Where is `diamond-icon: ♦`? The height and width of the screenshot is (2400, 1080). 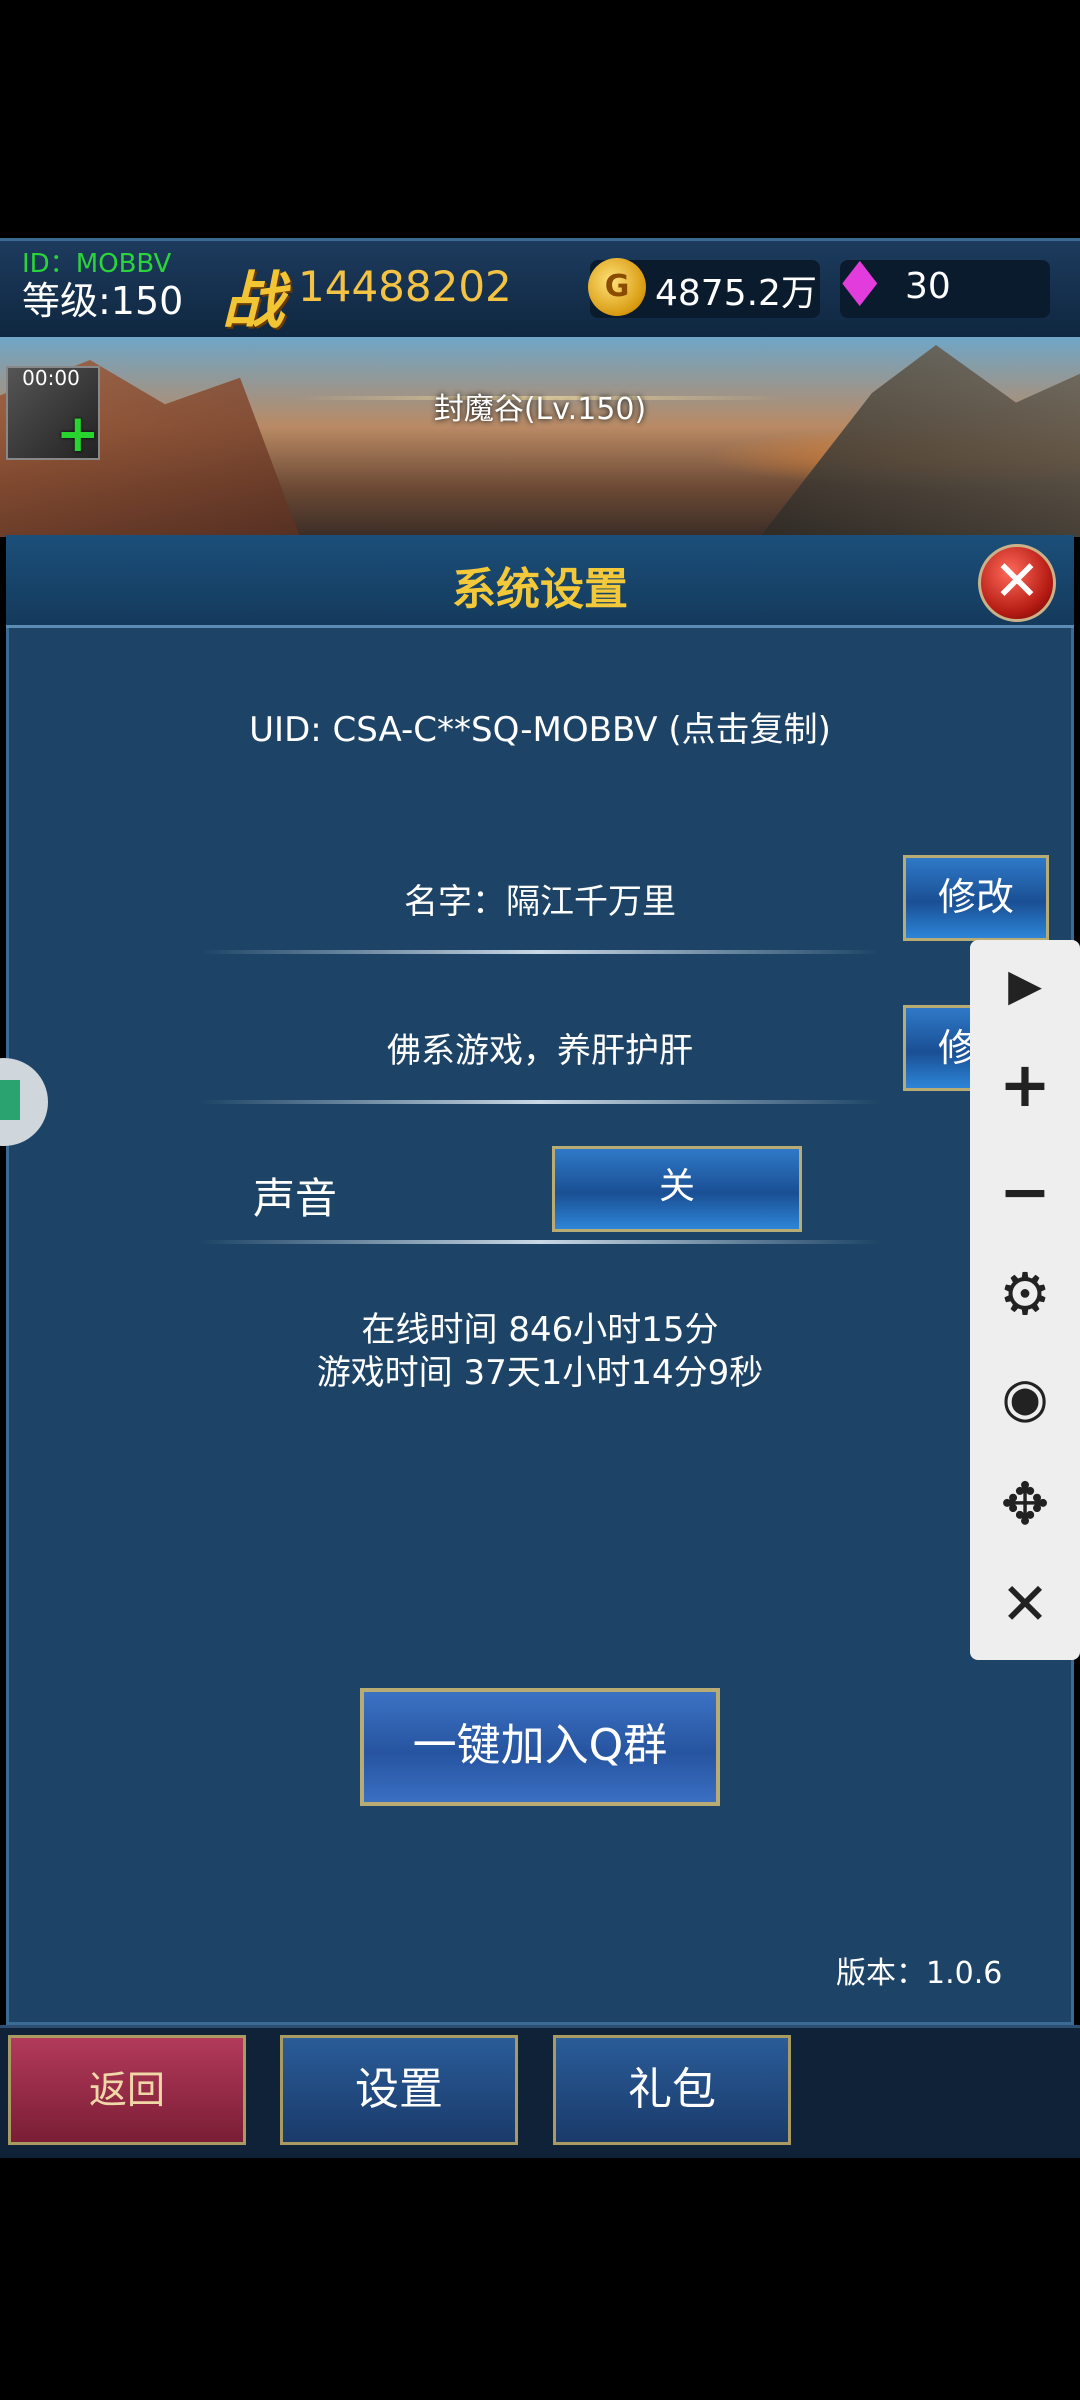
diamond-icon: ♦ is located at coordinates (860, 284).